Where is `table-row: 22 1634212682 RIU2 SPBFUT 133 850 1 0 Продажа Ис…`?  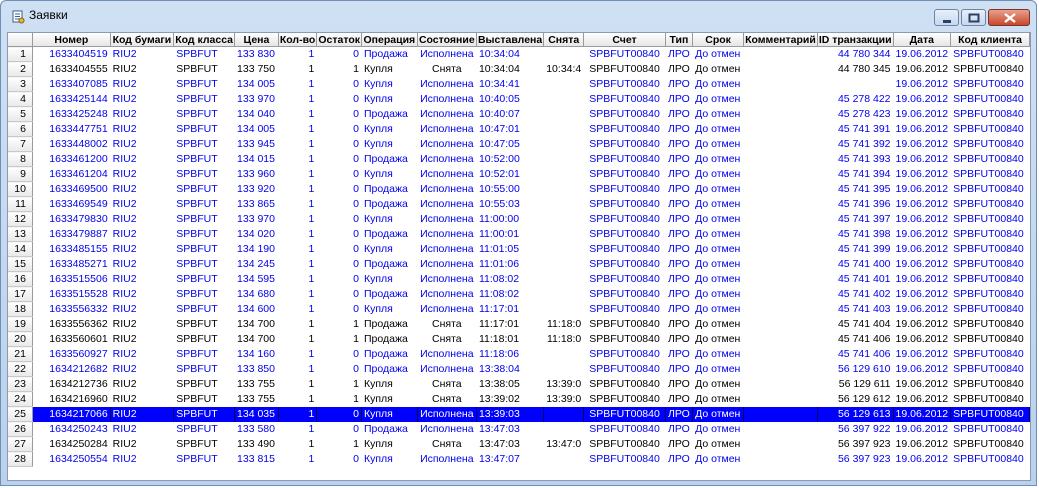
table-row: 22 1634212682 RIU2 SPBFUT 133 850 1 0 Продажа Ис… is located at coordinates (519, 369).